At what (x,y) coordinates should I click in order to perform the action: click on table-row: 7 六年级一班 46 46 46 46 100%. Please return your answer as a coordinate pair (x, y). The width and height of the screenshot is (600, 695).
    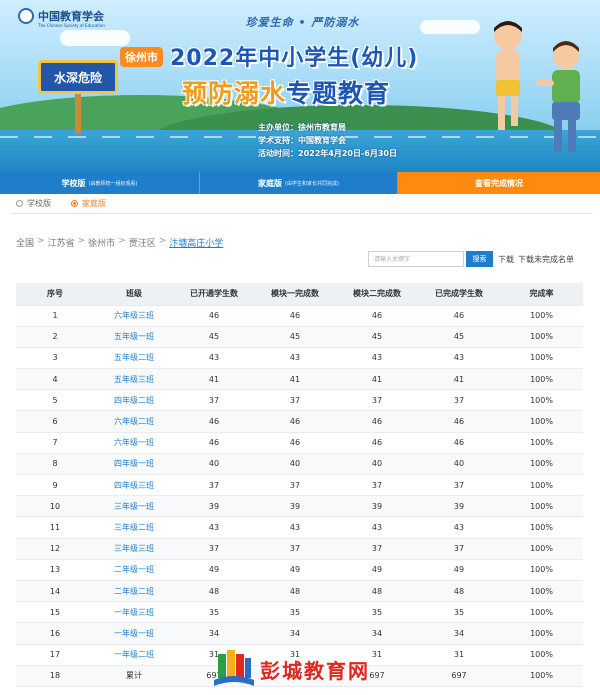
    Looking at the image, I should click on (299, 443).